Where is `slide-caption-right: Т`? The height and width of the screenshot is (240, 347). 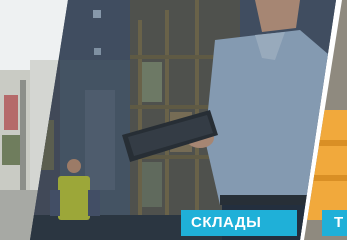 slide-caption-right: Т is located at coordinates (334, 223).